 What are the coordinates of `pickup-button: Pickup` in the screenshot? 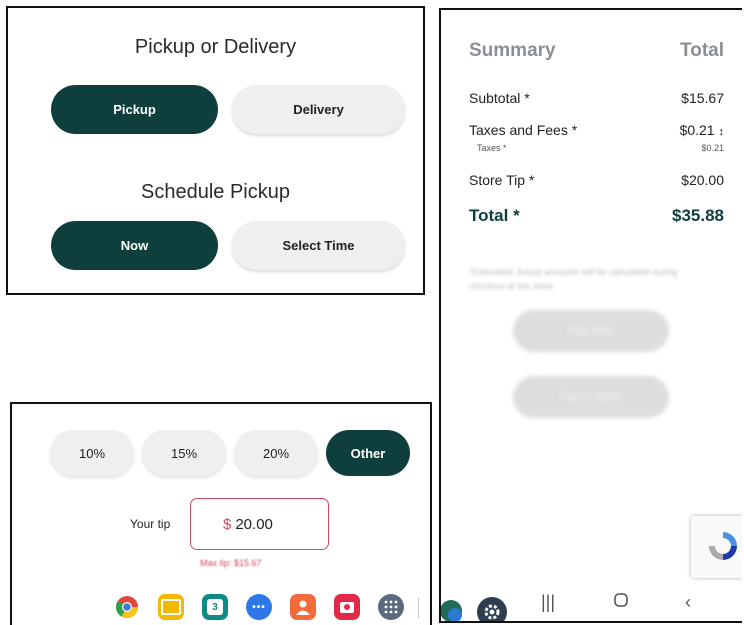 It's located at (134, 109).